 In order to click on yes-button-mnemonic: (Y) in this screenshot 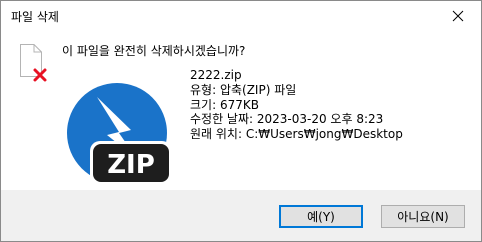, I will do `click(326, 216)`.